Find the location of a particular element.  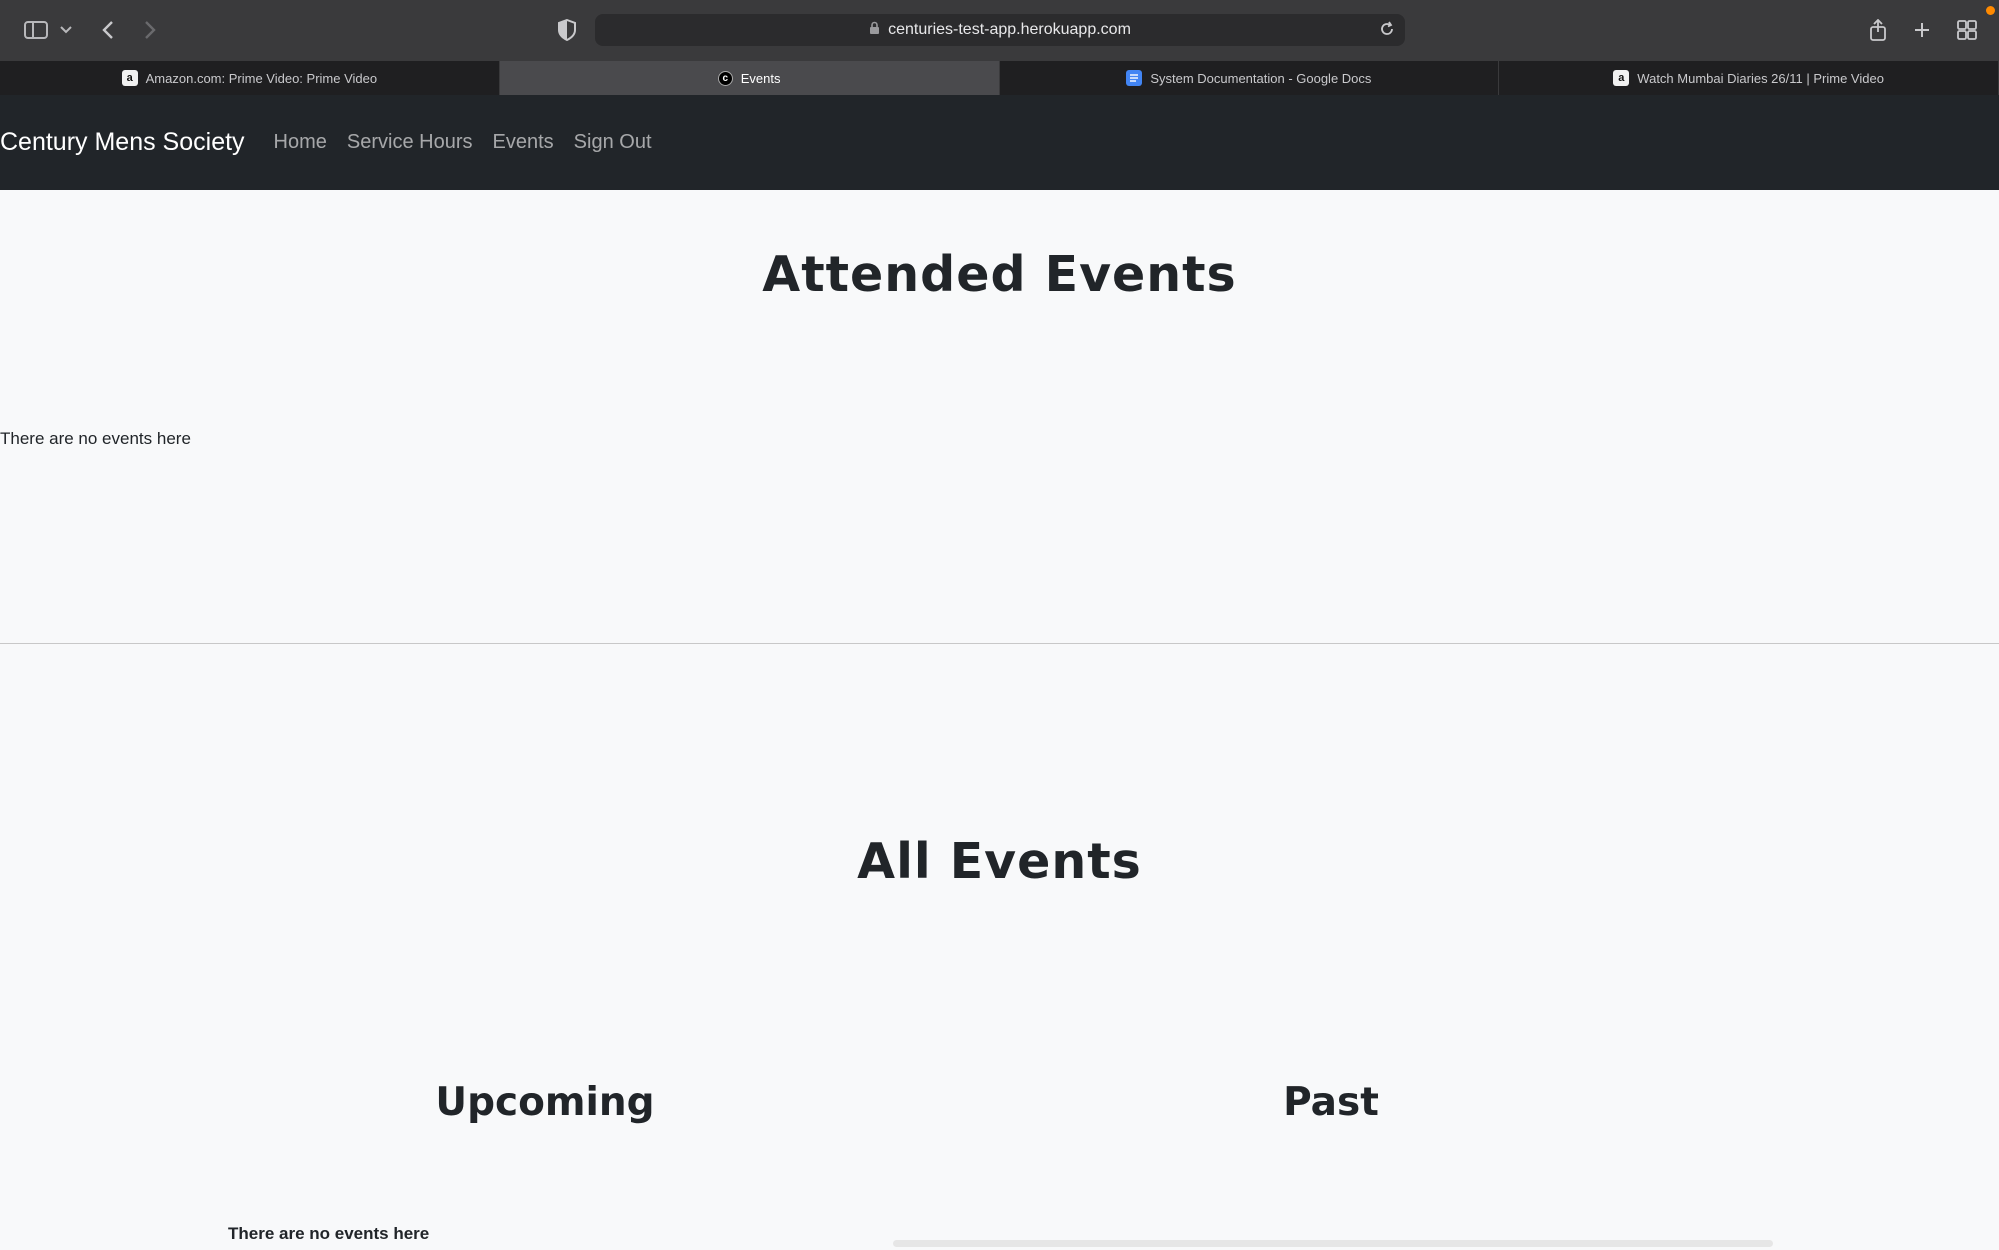

tab-amazon-prime: a Amazon.com: Prime Video: Prime Video is located at coordinates (250, 78).